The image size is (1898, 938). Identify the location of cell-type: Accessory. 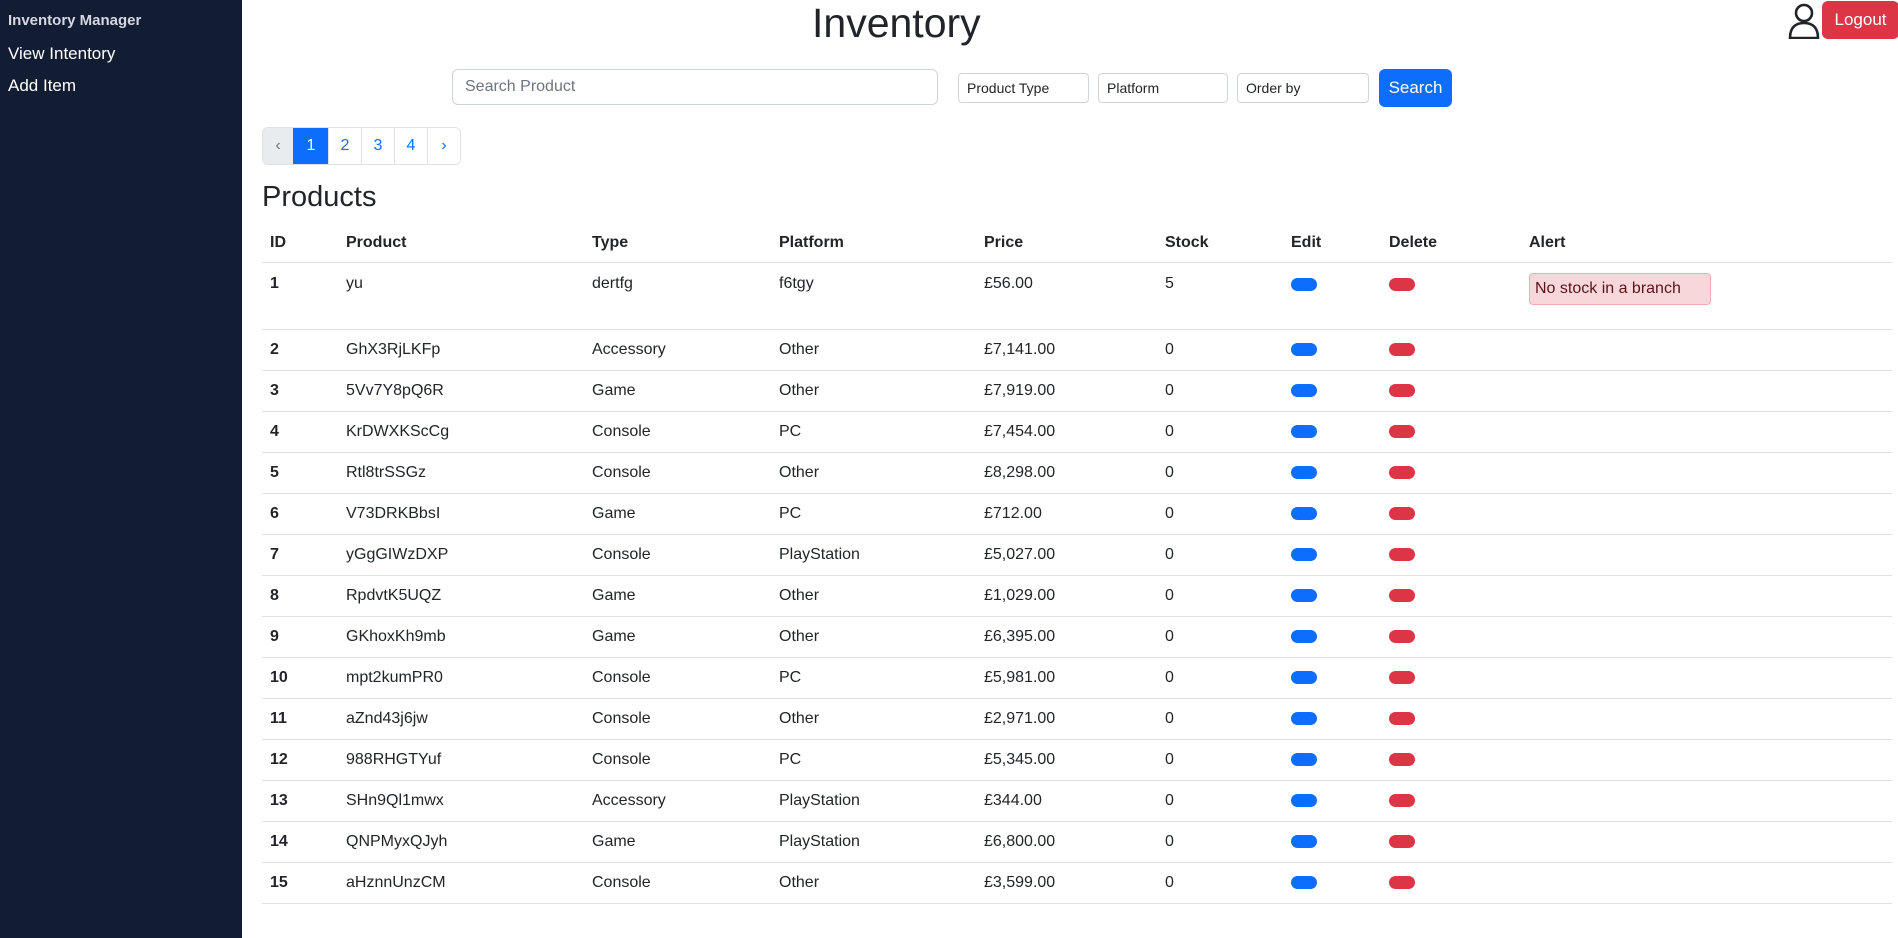
(677, 350).